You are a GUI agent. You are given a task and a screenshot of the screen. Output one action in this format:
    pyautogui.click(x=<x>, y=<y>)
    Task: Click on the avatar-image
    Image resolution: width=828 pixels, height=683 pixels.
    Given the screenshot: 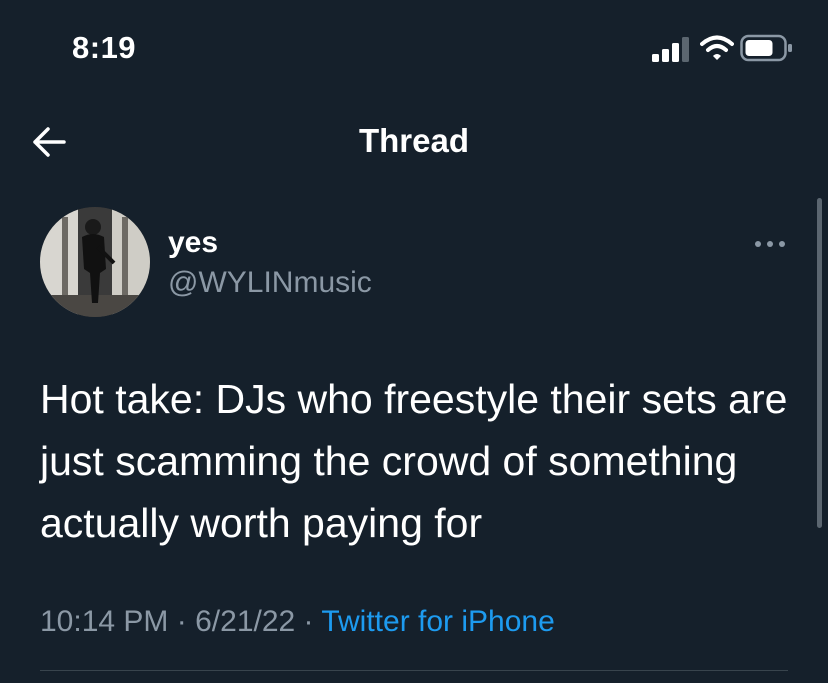 What is the action you would take?
    pyautogui.click(x=95, y=262)
    